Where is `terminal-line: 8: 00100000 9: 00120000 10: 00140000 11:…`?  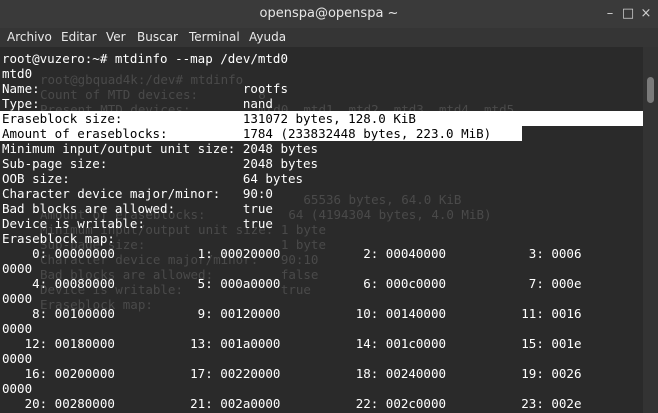
terminal-line: 8: 00100000 9: 00120000 10: 00140000 11:… is located at coordinates (292, 313).